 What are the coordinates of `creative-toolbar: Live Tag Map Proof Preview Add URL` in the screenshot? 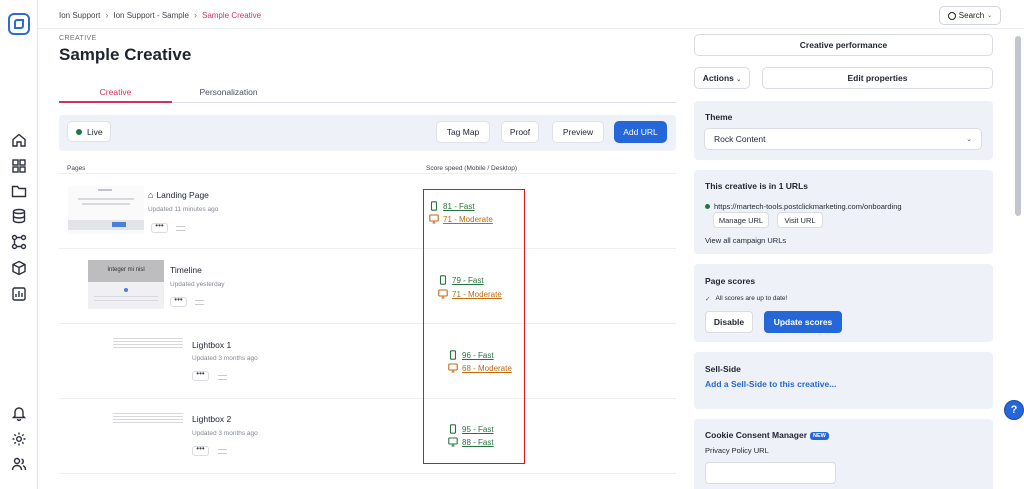 It's located at (367, 133).